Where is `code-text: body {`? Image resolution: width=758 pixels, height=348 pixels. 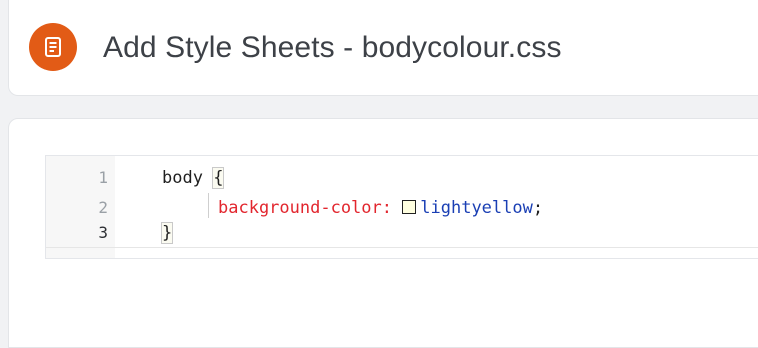
code-text: body { is located at coordinates (193, 178).